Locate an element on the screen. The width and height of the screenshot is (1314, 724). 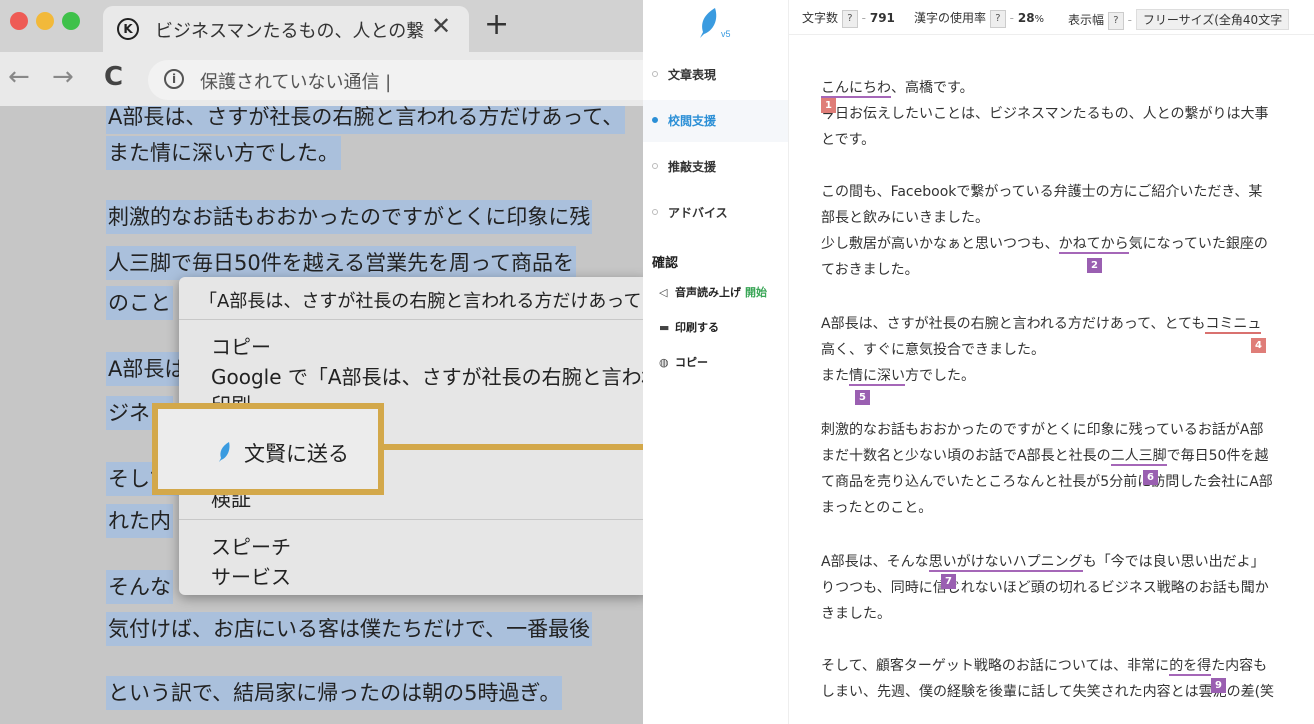
zoom-window-button is located at coordinates (71, 21).